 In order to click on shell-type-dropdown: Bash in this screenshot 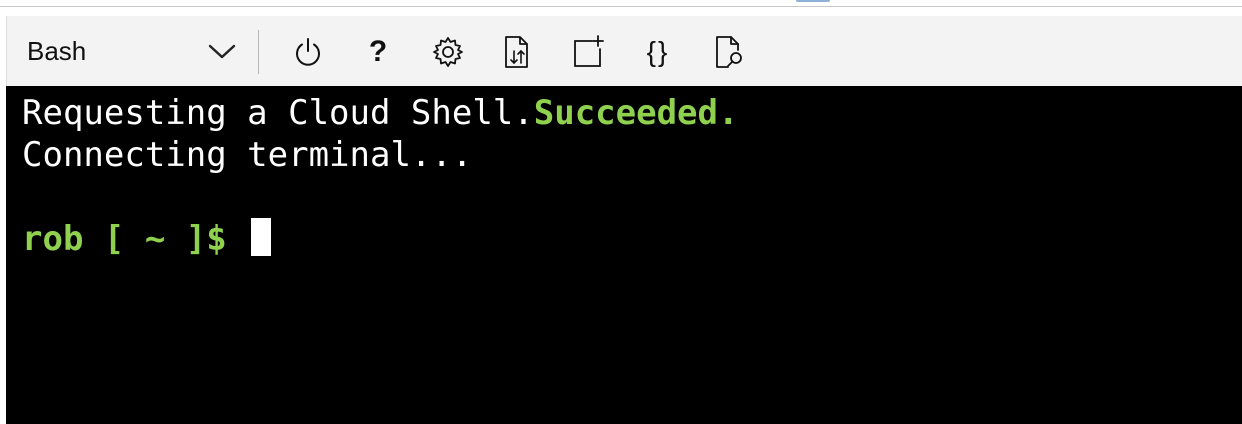, I will do `click(130, 51)`.